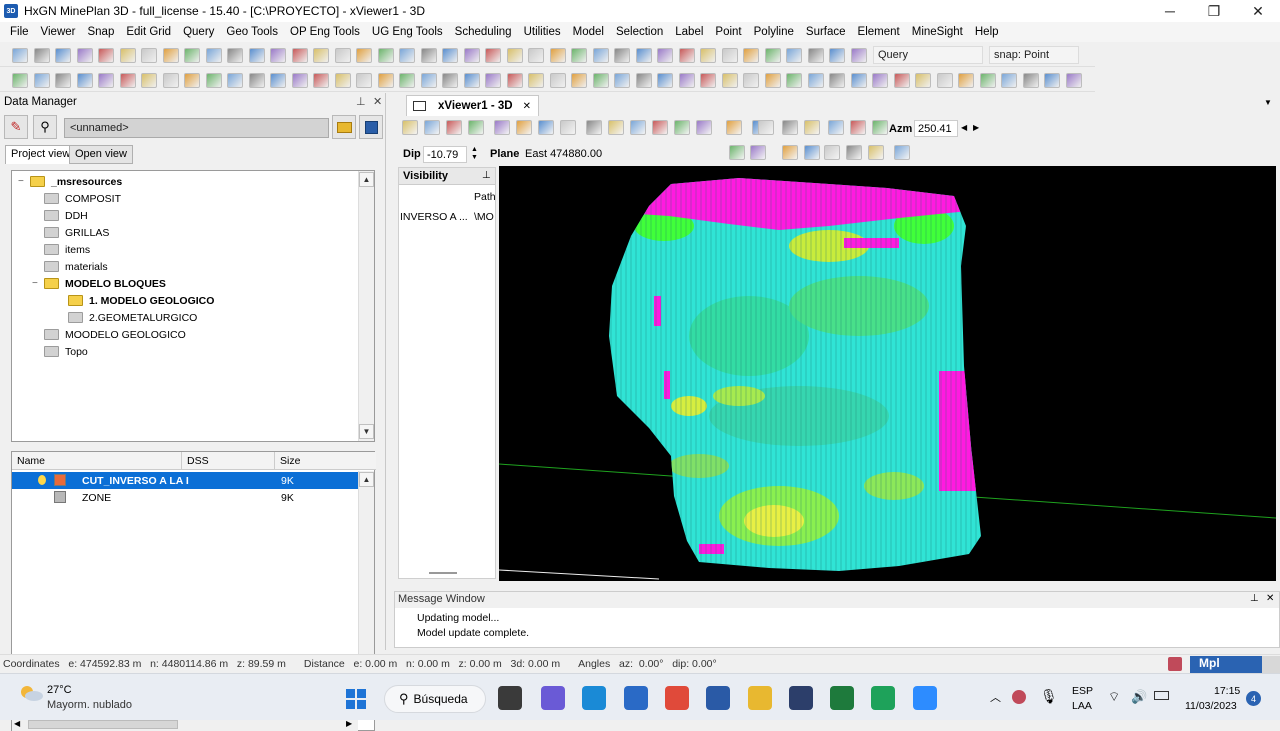  I want to click on task-view-icon, so click(510, 698).